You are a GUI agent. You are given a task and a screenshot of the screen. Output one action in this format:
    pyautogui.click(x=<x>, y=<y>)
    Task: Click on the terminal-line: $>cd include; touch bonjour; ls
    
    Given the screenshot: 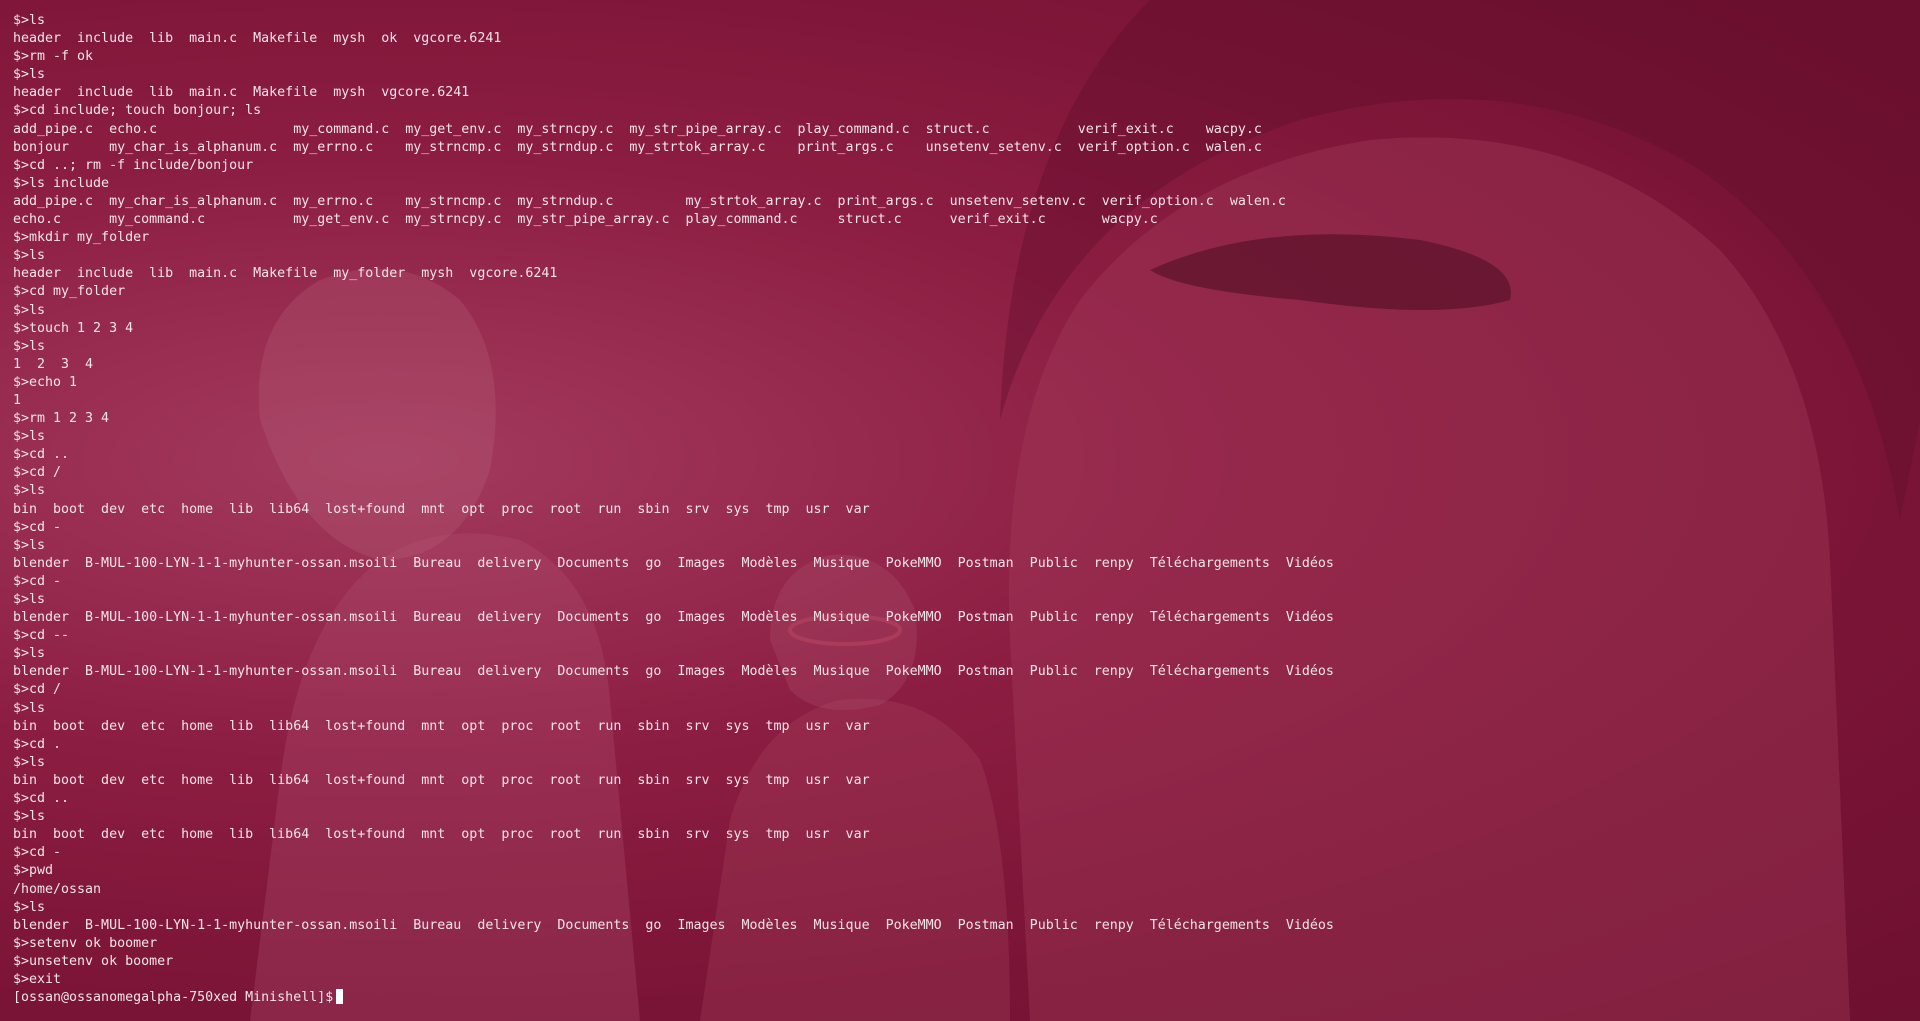 What is the action you would take?
    pyautogui.click(x=137, y=111)
    